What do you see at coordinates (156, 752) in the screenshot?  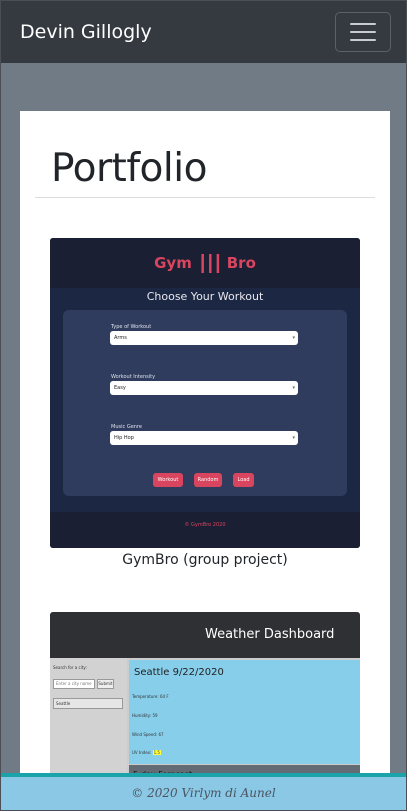 I see `weather-uv-value: 1.5` at bounding box center [156, 752].